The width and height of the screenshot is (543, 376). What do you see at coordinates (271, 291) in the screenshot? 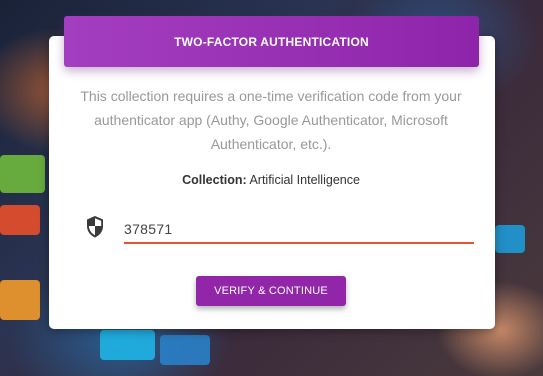
I see `verify-continue-button: VERIFY & CONTINUE` at bounding box center [271, 291].